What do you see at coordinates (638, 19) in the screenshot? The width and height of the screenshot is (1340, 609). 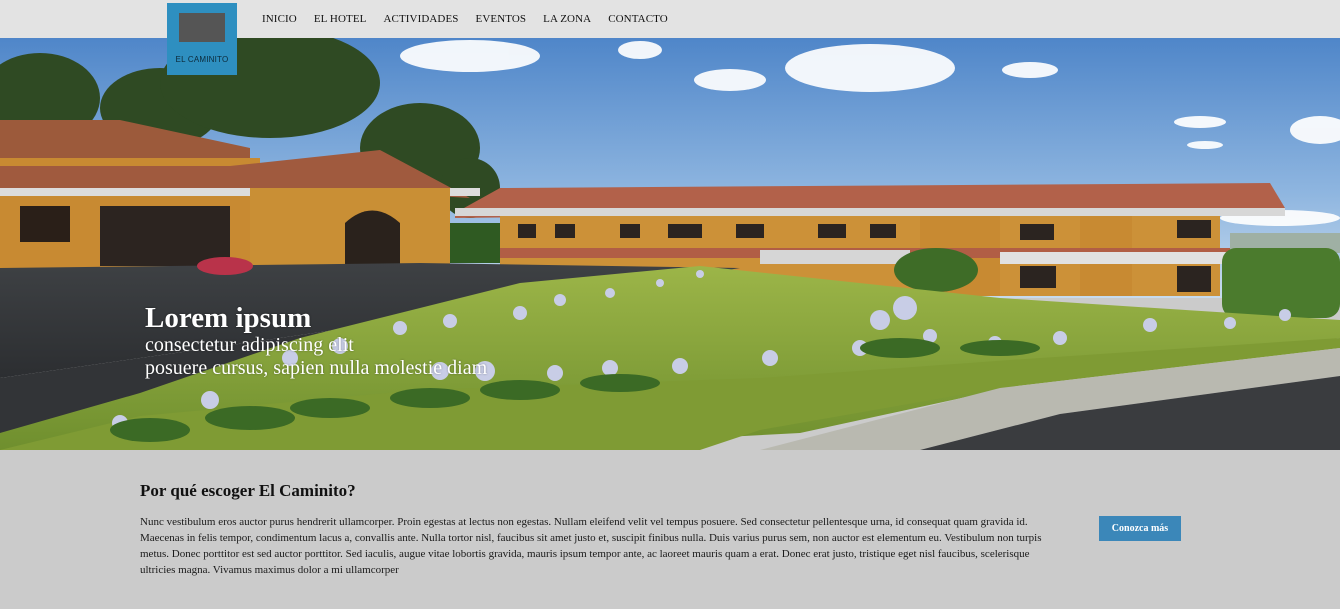 I see `nav-item-contacto: CONTACTO` at bounding box center [638, 19].